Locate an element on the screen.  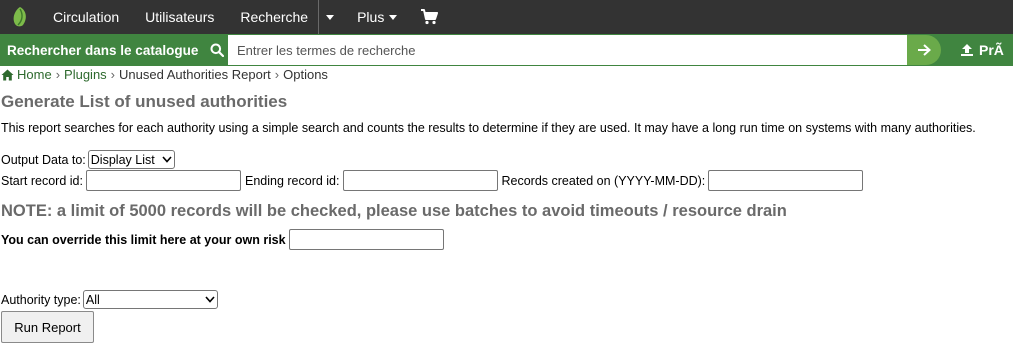
output-label: Output Data to: is located at coordinates (43, 159).